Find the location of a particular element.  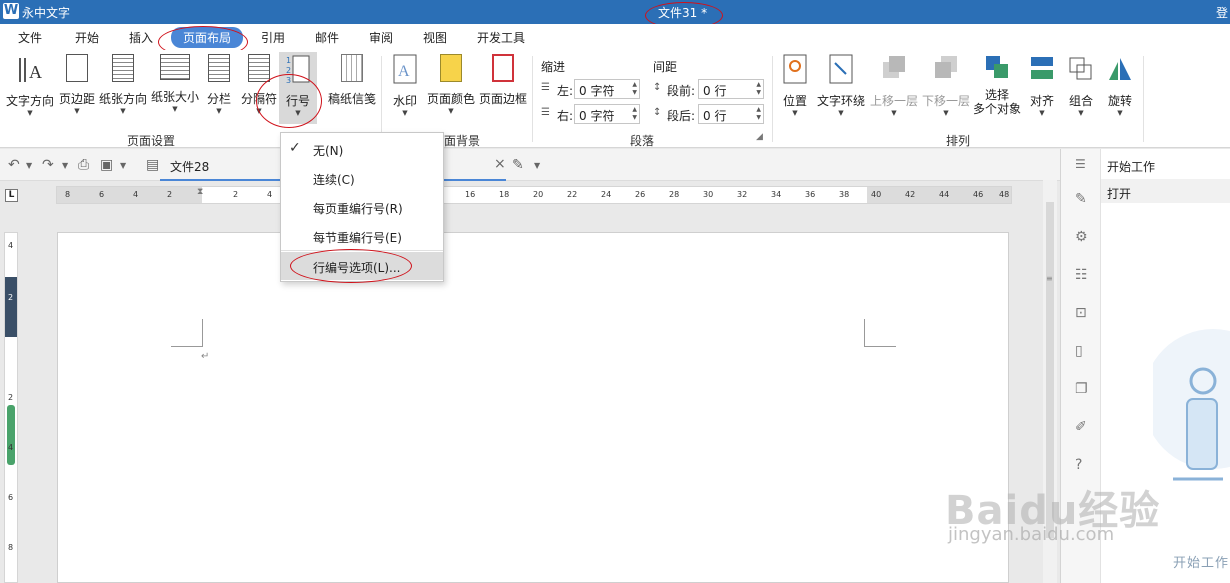

settings-sliders-icon: ⚙ is located at coordinates (1081, 237).